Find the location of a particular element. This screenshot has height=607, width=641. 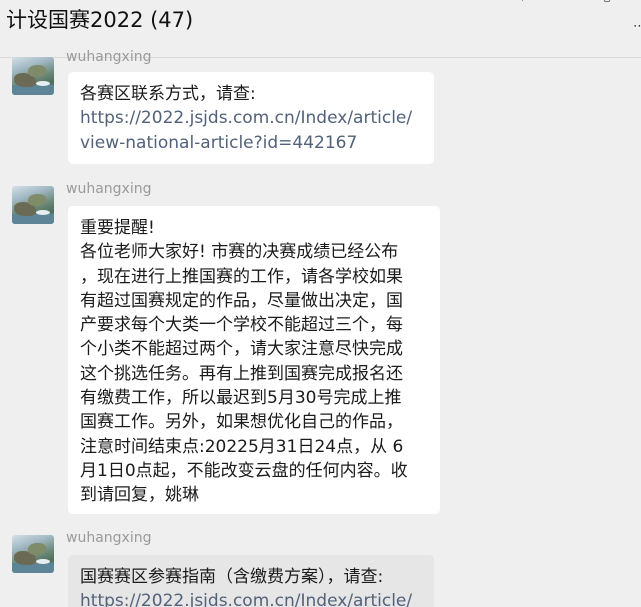

message-text: 有超过国赛规定的作品，尽量做出决定，国 is located at coordinates (241, 300).